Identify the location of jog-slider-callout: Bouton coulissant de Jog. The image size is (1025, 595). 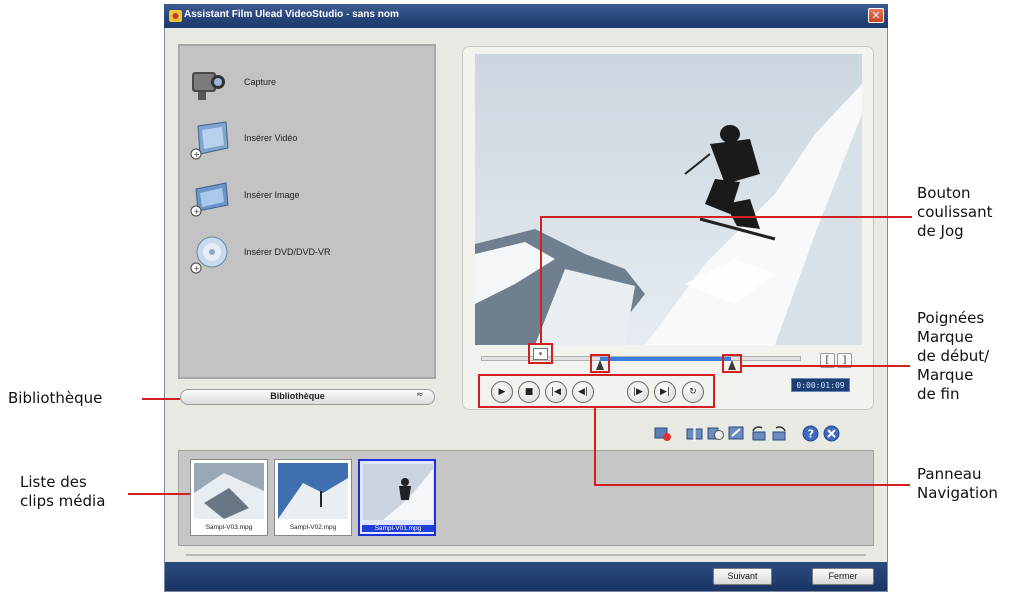
(955, 212).